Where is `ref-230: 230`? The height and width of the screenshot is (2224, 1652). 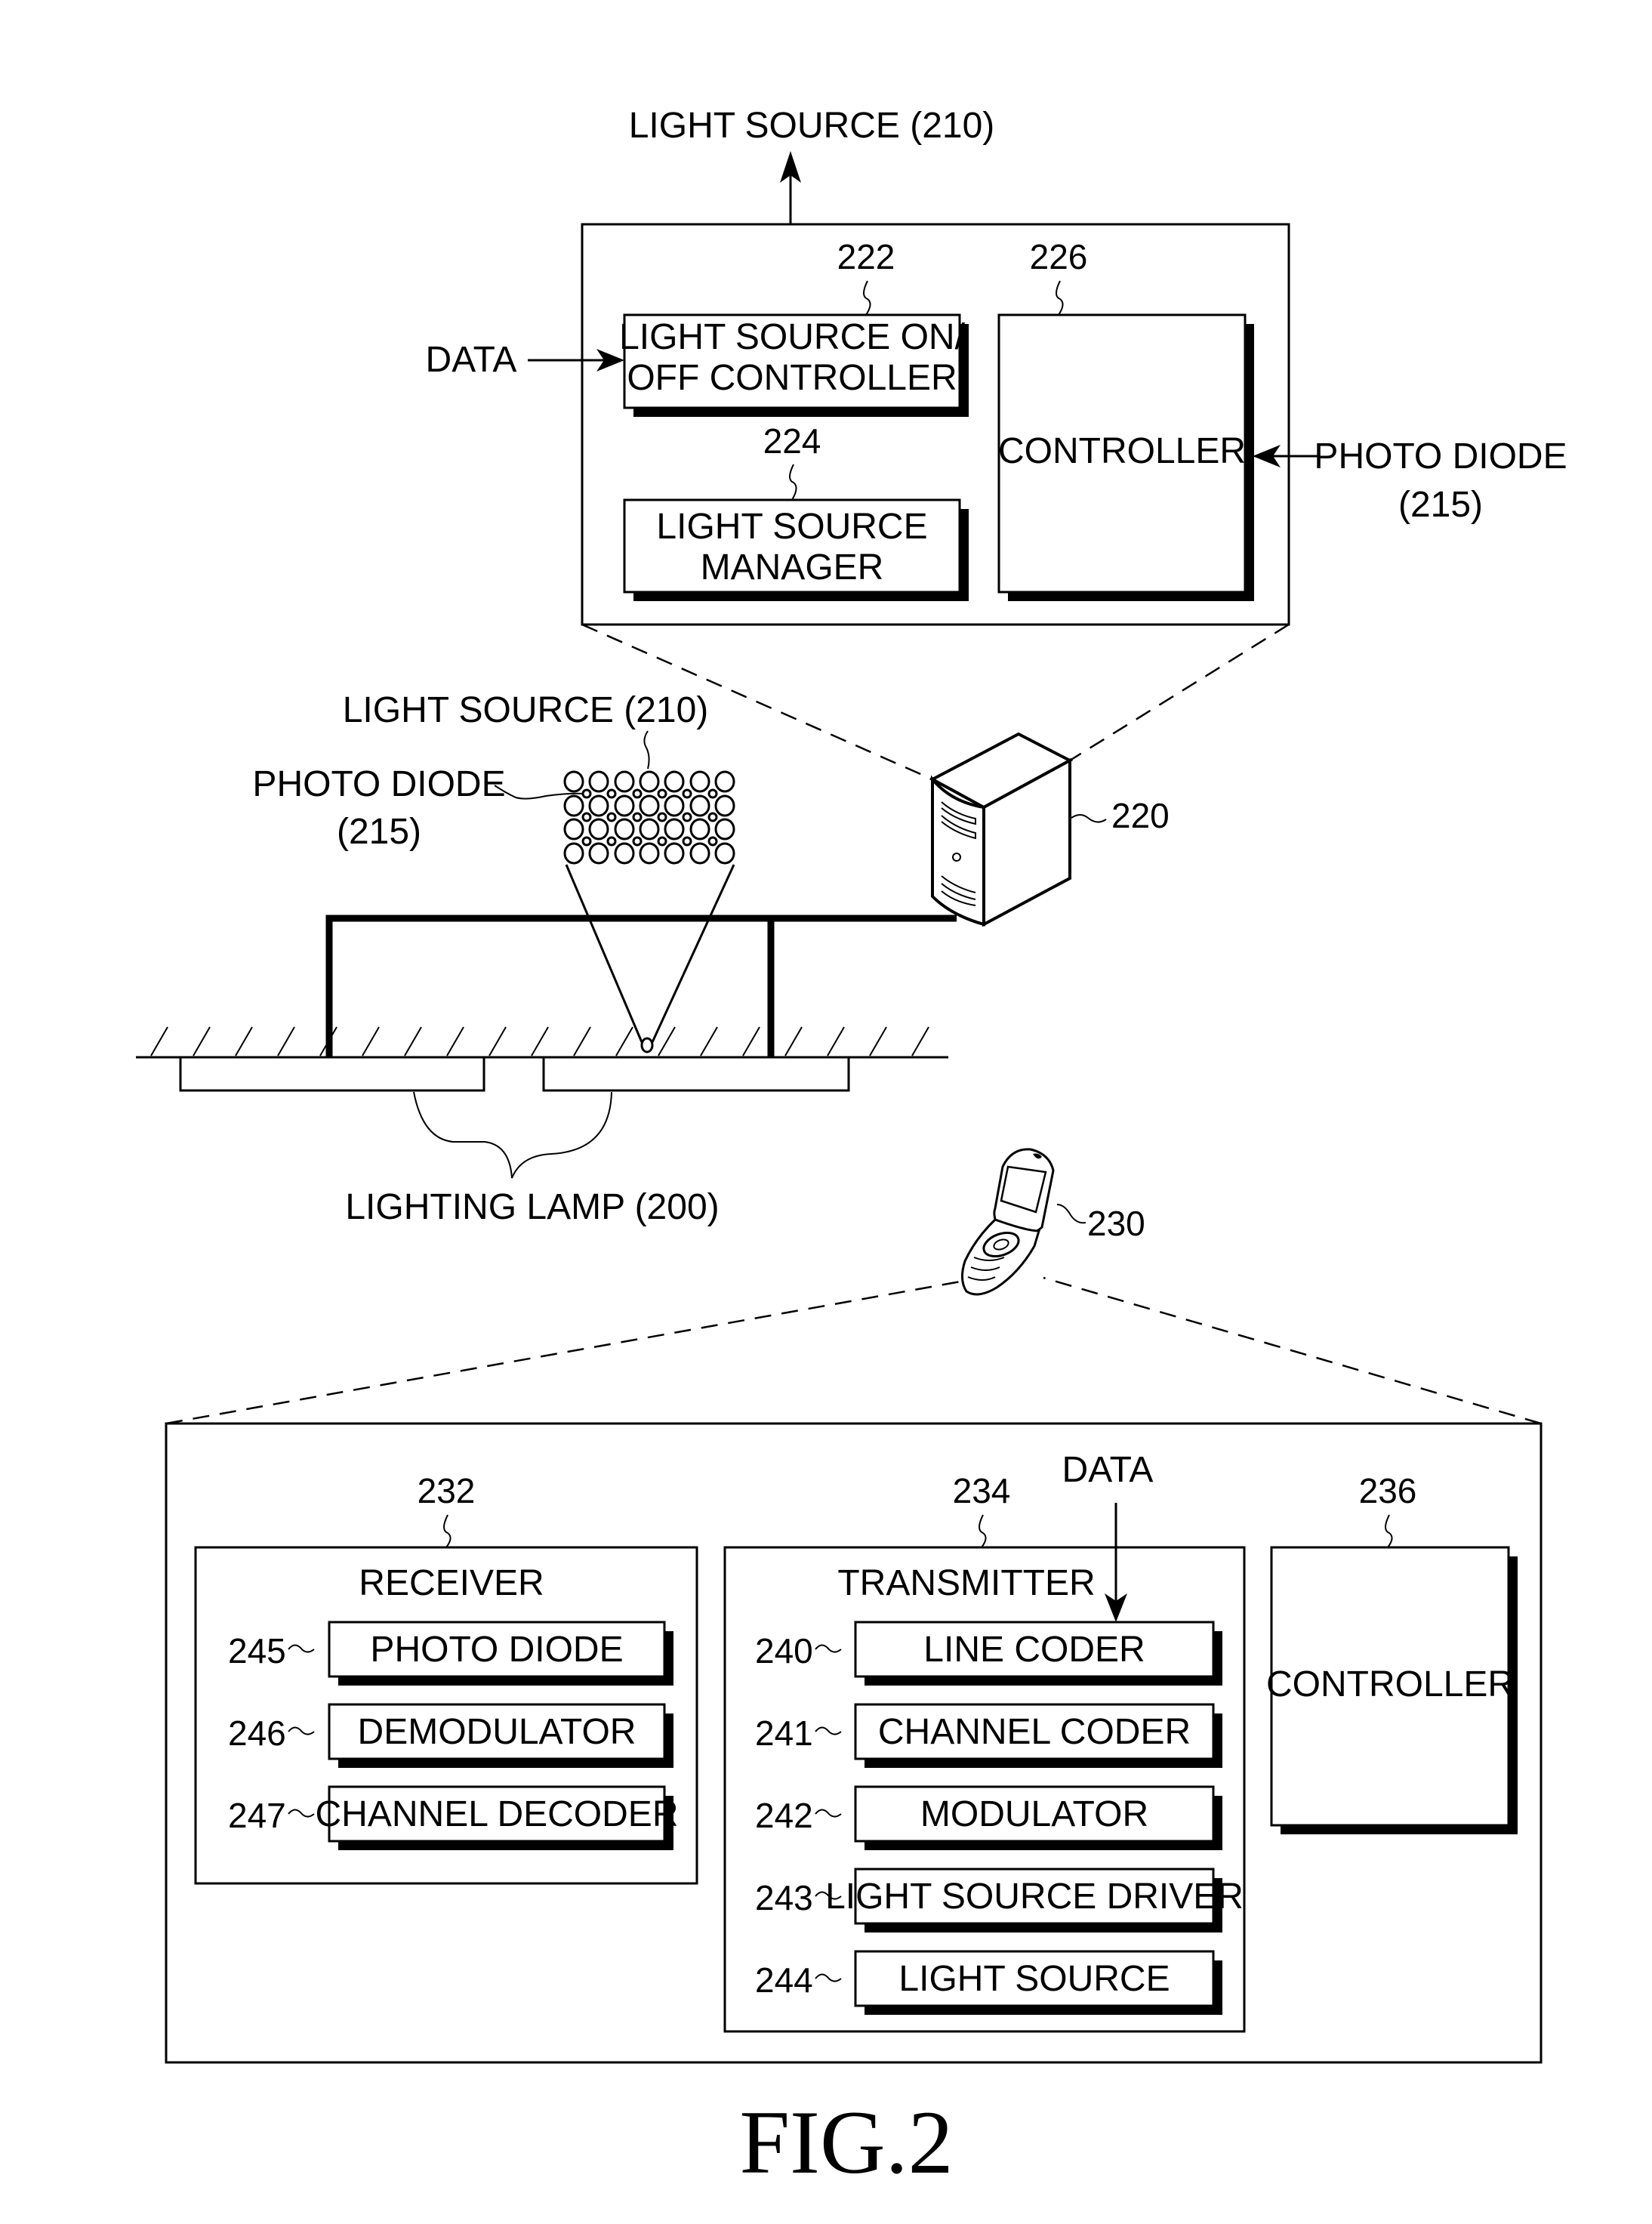
ref-230: 230 is located at coordinates (1116, 1223).